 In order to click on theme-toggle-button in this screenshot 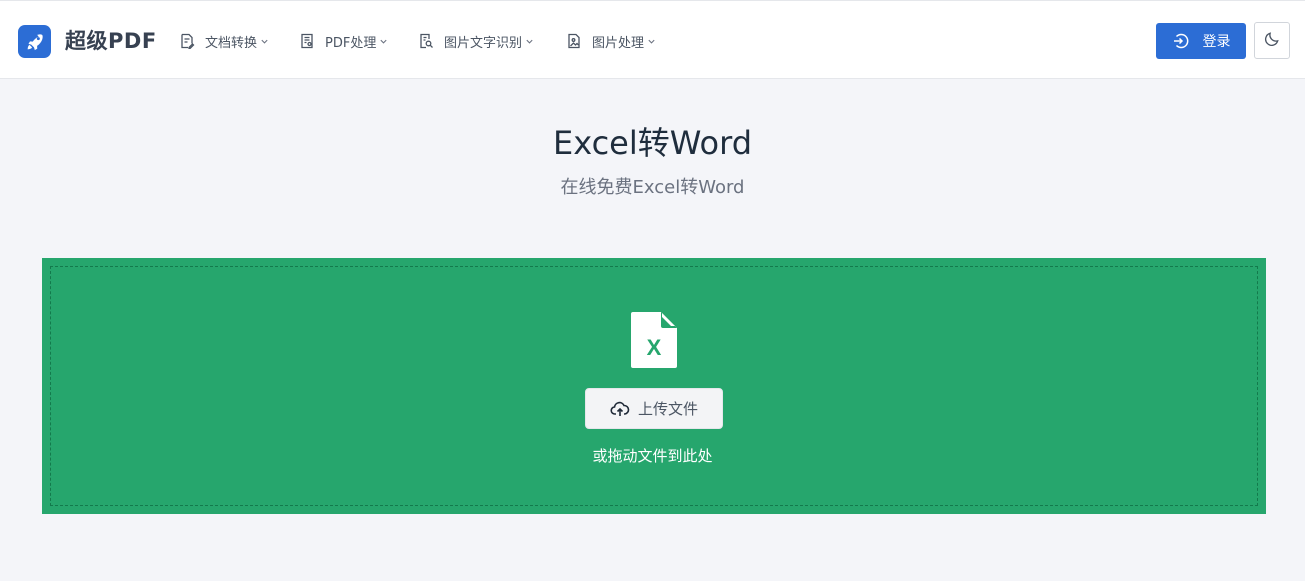, I will do `click(1272, 40)`.